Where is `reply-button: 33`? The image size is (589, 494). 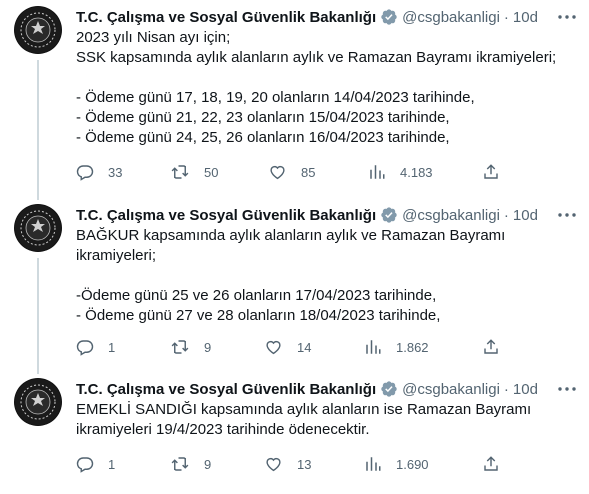 reply-button: 33 is located at coordinates (99, 172).